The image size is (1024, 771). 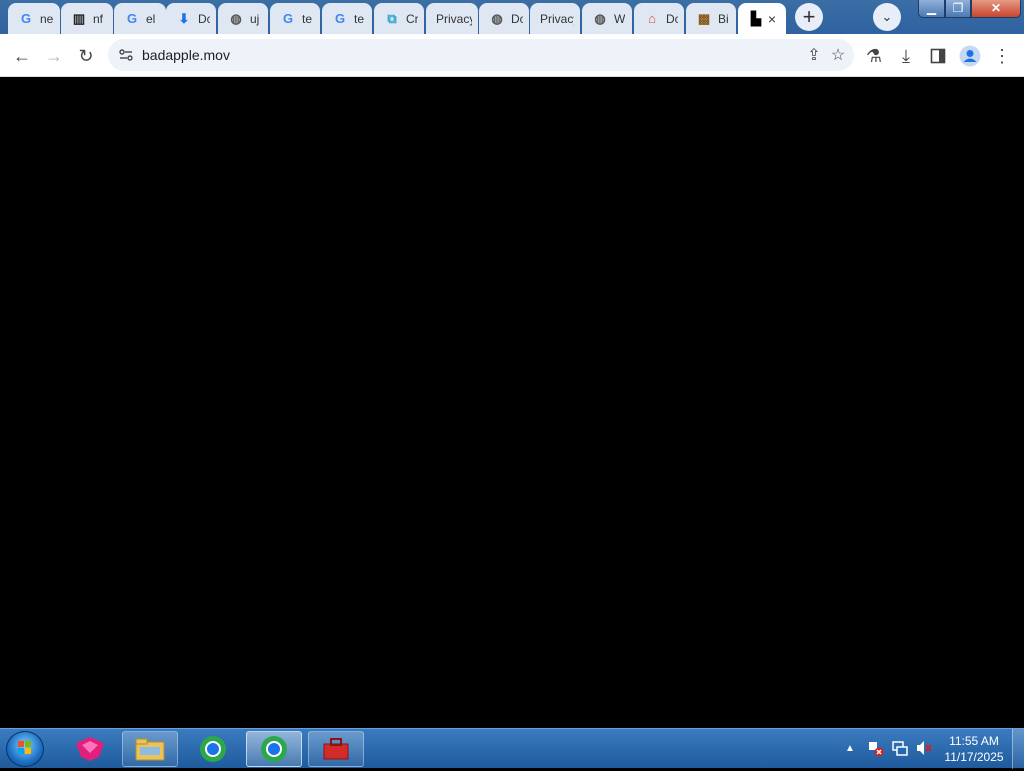 I want to click on tab-title: nf, so click(x=98, y=18).